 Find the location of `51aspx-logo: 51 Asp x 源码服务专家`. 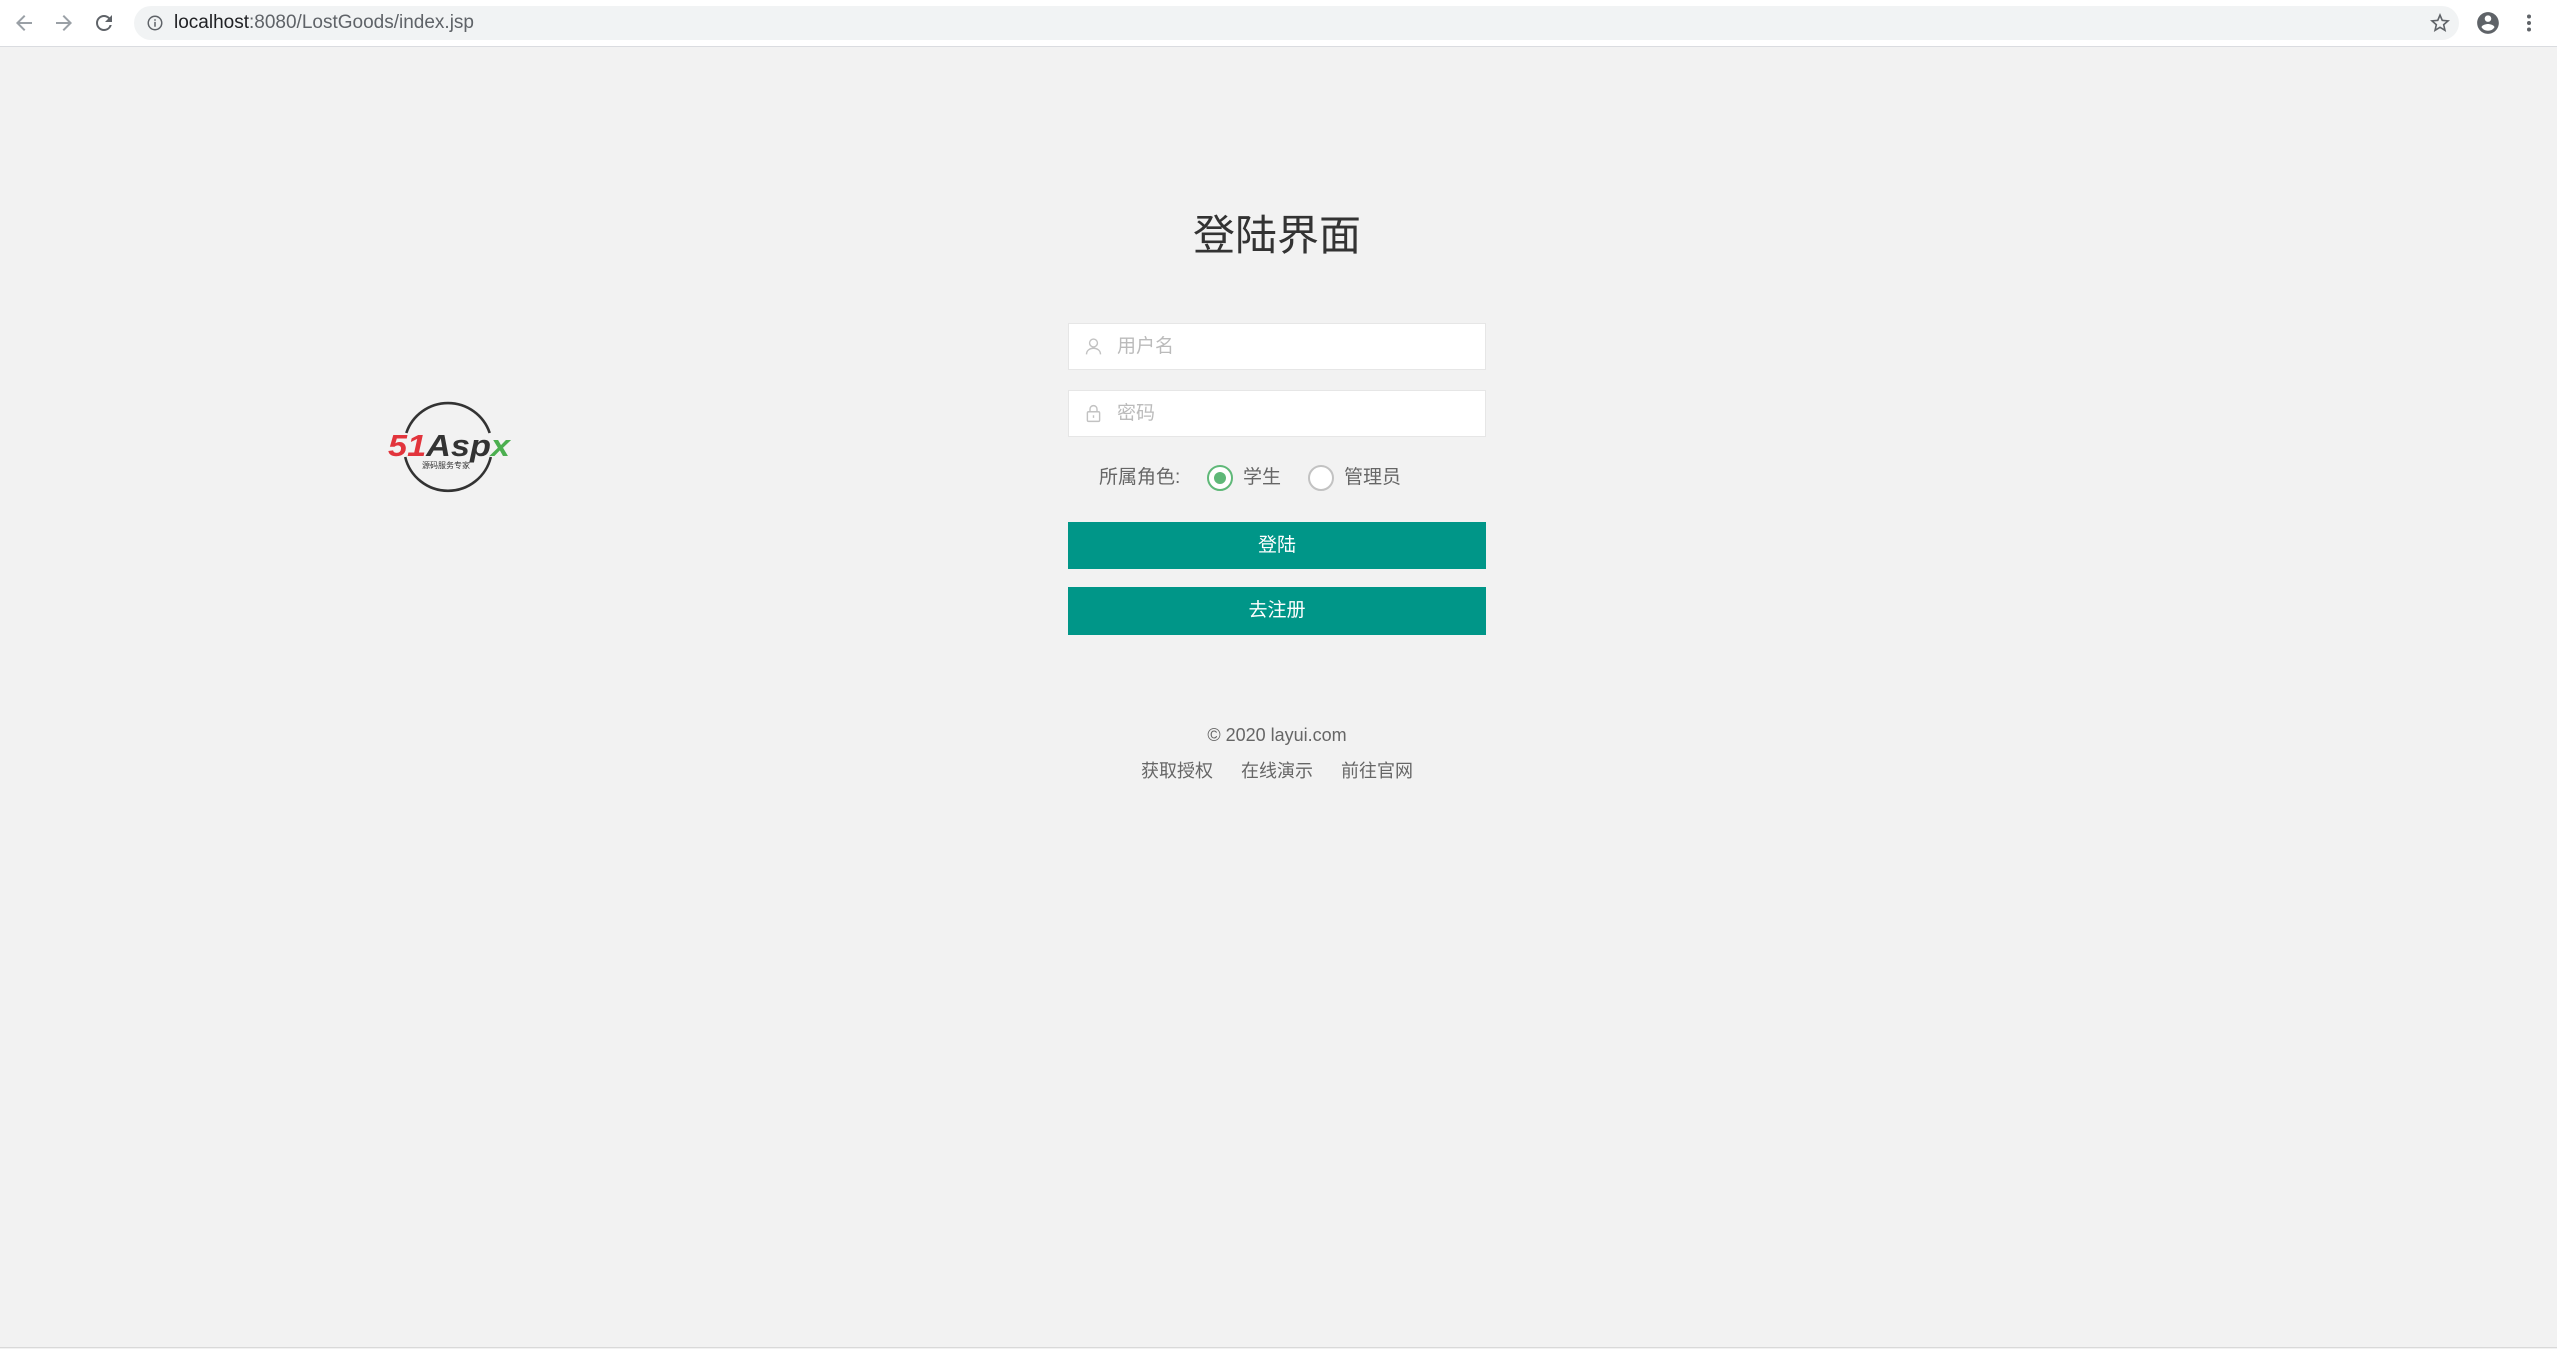

51aspx-logo: 51 Asp x 源码服务专家 is located at coordinates (450, 447).